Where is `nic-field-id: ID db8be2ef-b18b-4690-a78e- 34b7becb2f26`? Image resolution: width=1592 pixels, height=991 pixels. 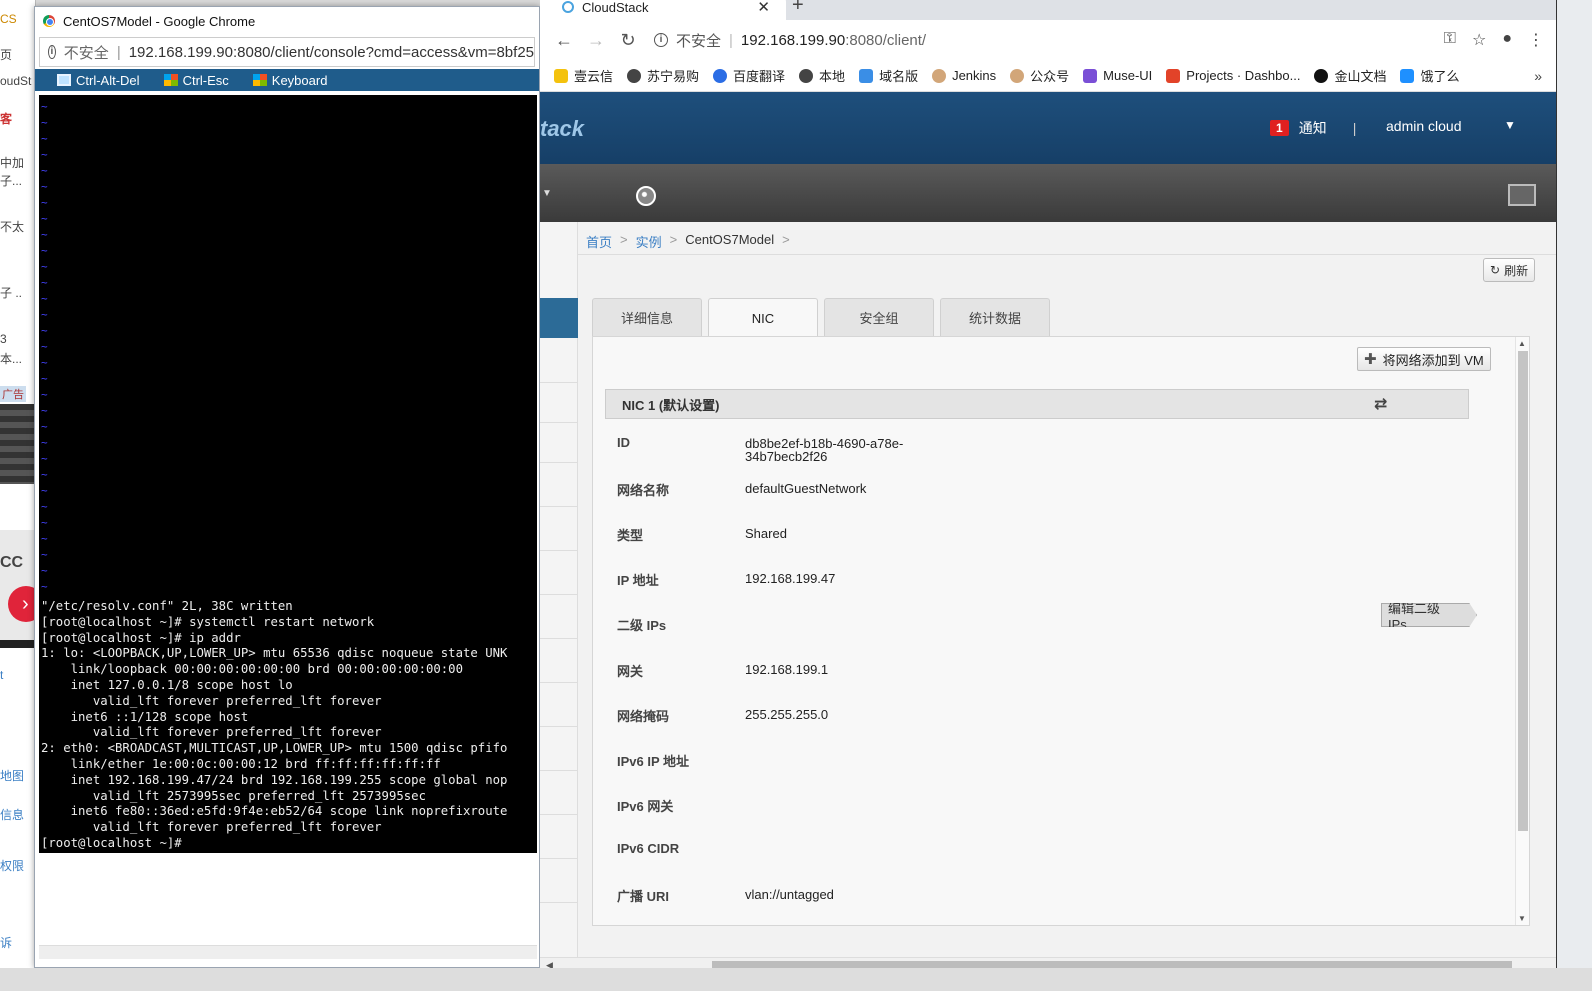
nic-field-id: ID db8be2ef-b18b-4690-a78e- 34b7becb2f26 is located at coordinates (1047, 457).